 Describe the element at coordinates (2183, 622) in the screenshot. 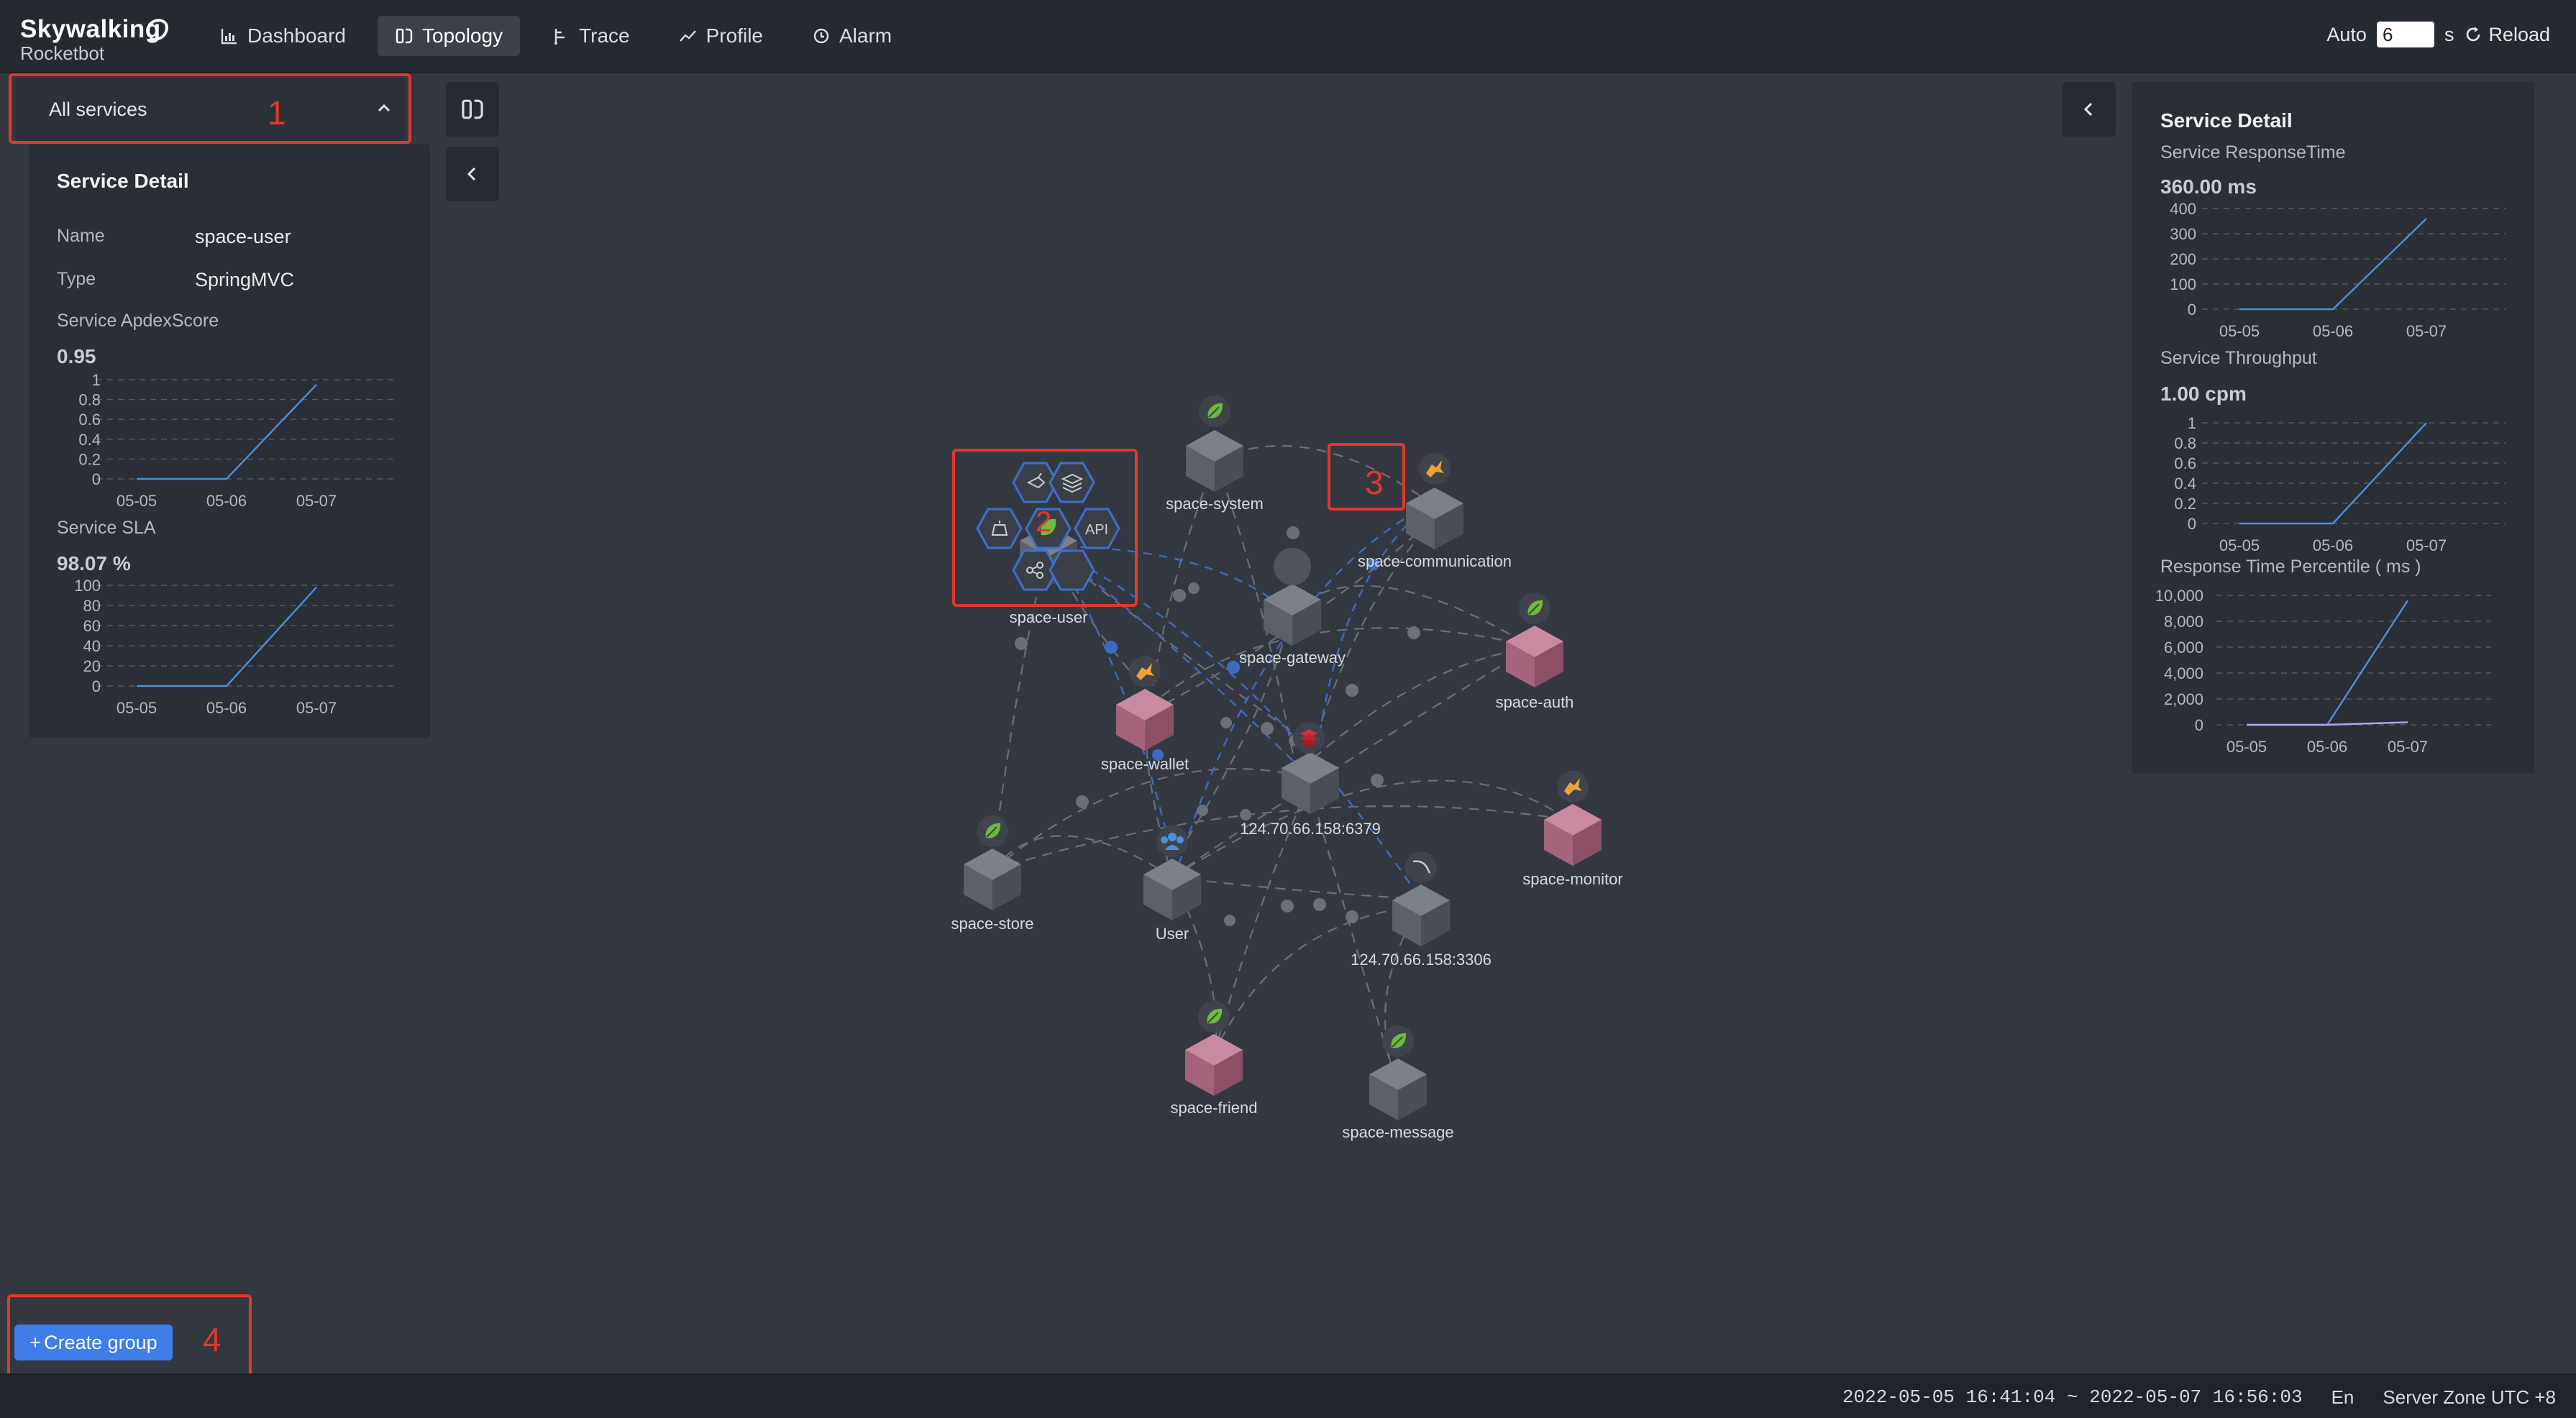

I see `y-tick-label: 8,000` at that location.